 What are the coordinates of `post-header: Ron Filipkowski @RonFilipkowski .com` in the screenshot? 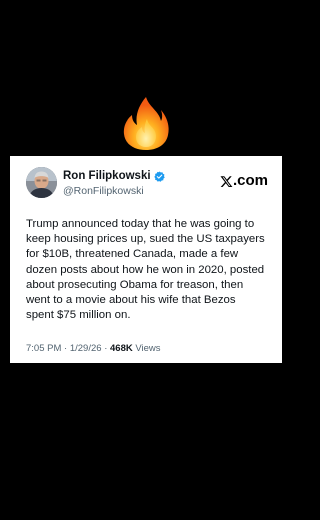 It's located at (146, 182).